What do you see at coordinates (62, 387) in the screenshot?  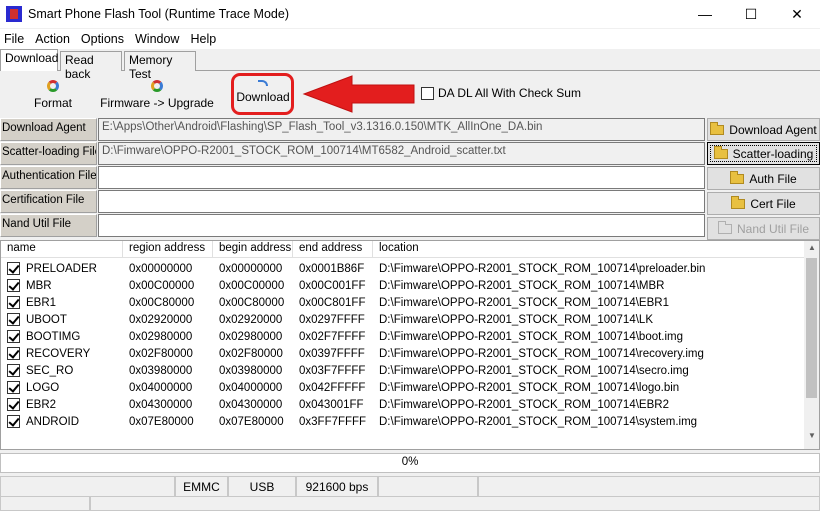 I see `cell-name: LOGO` at bounding box center [62, 387].